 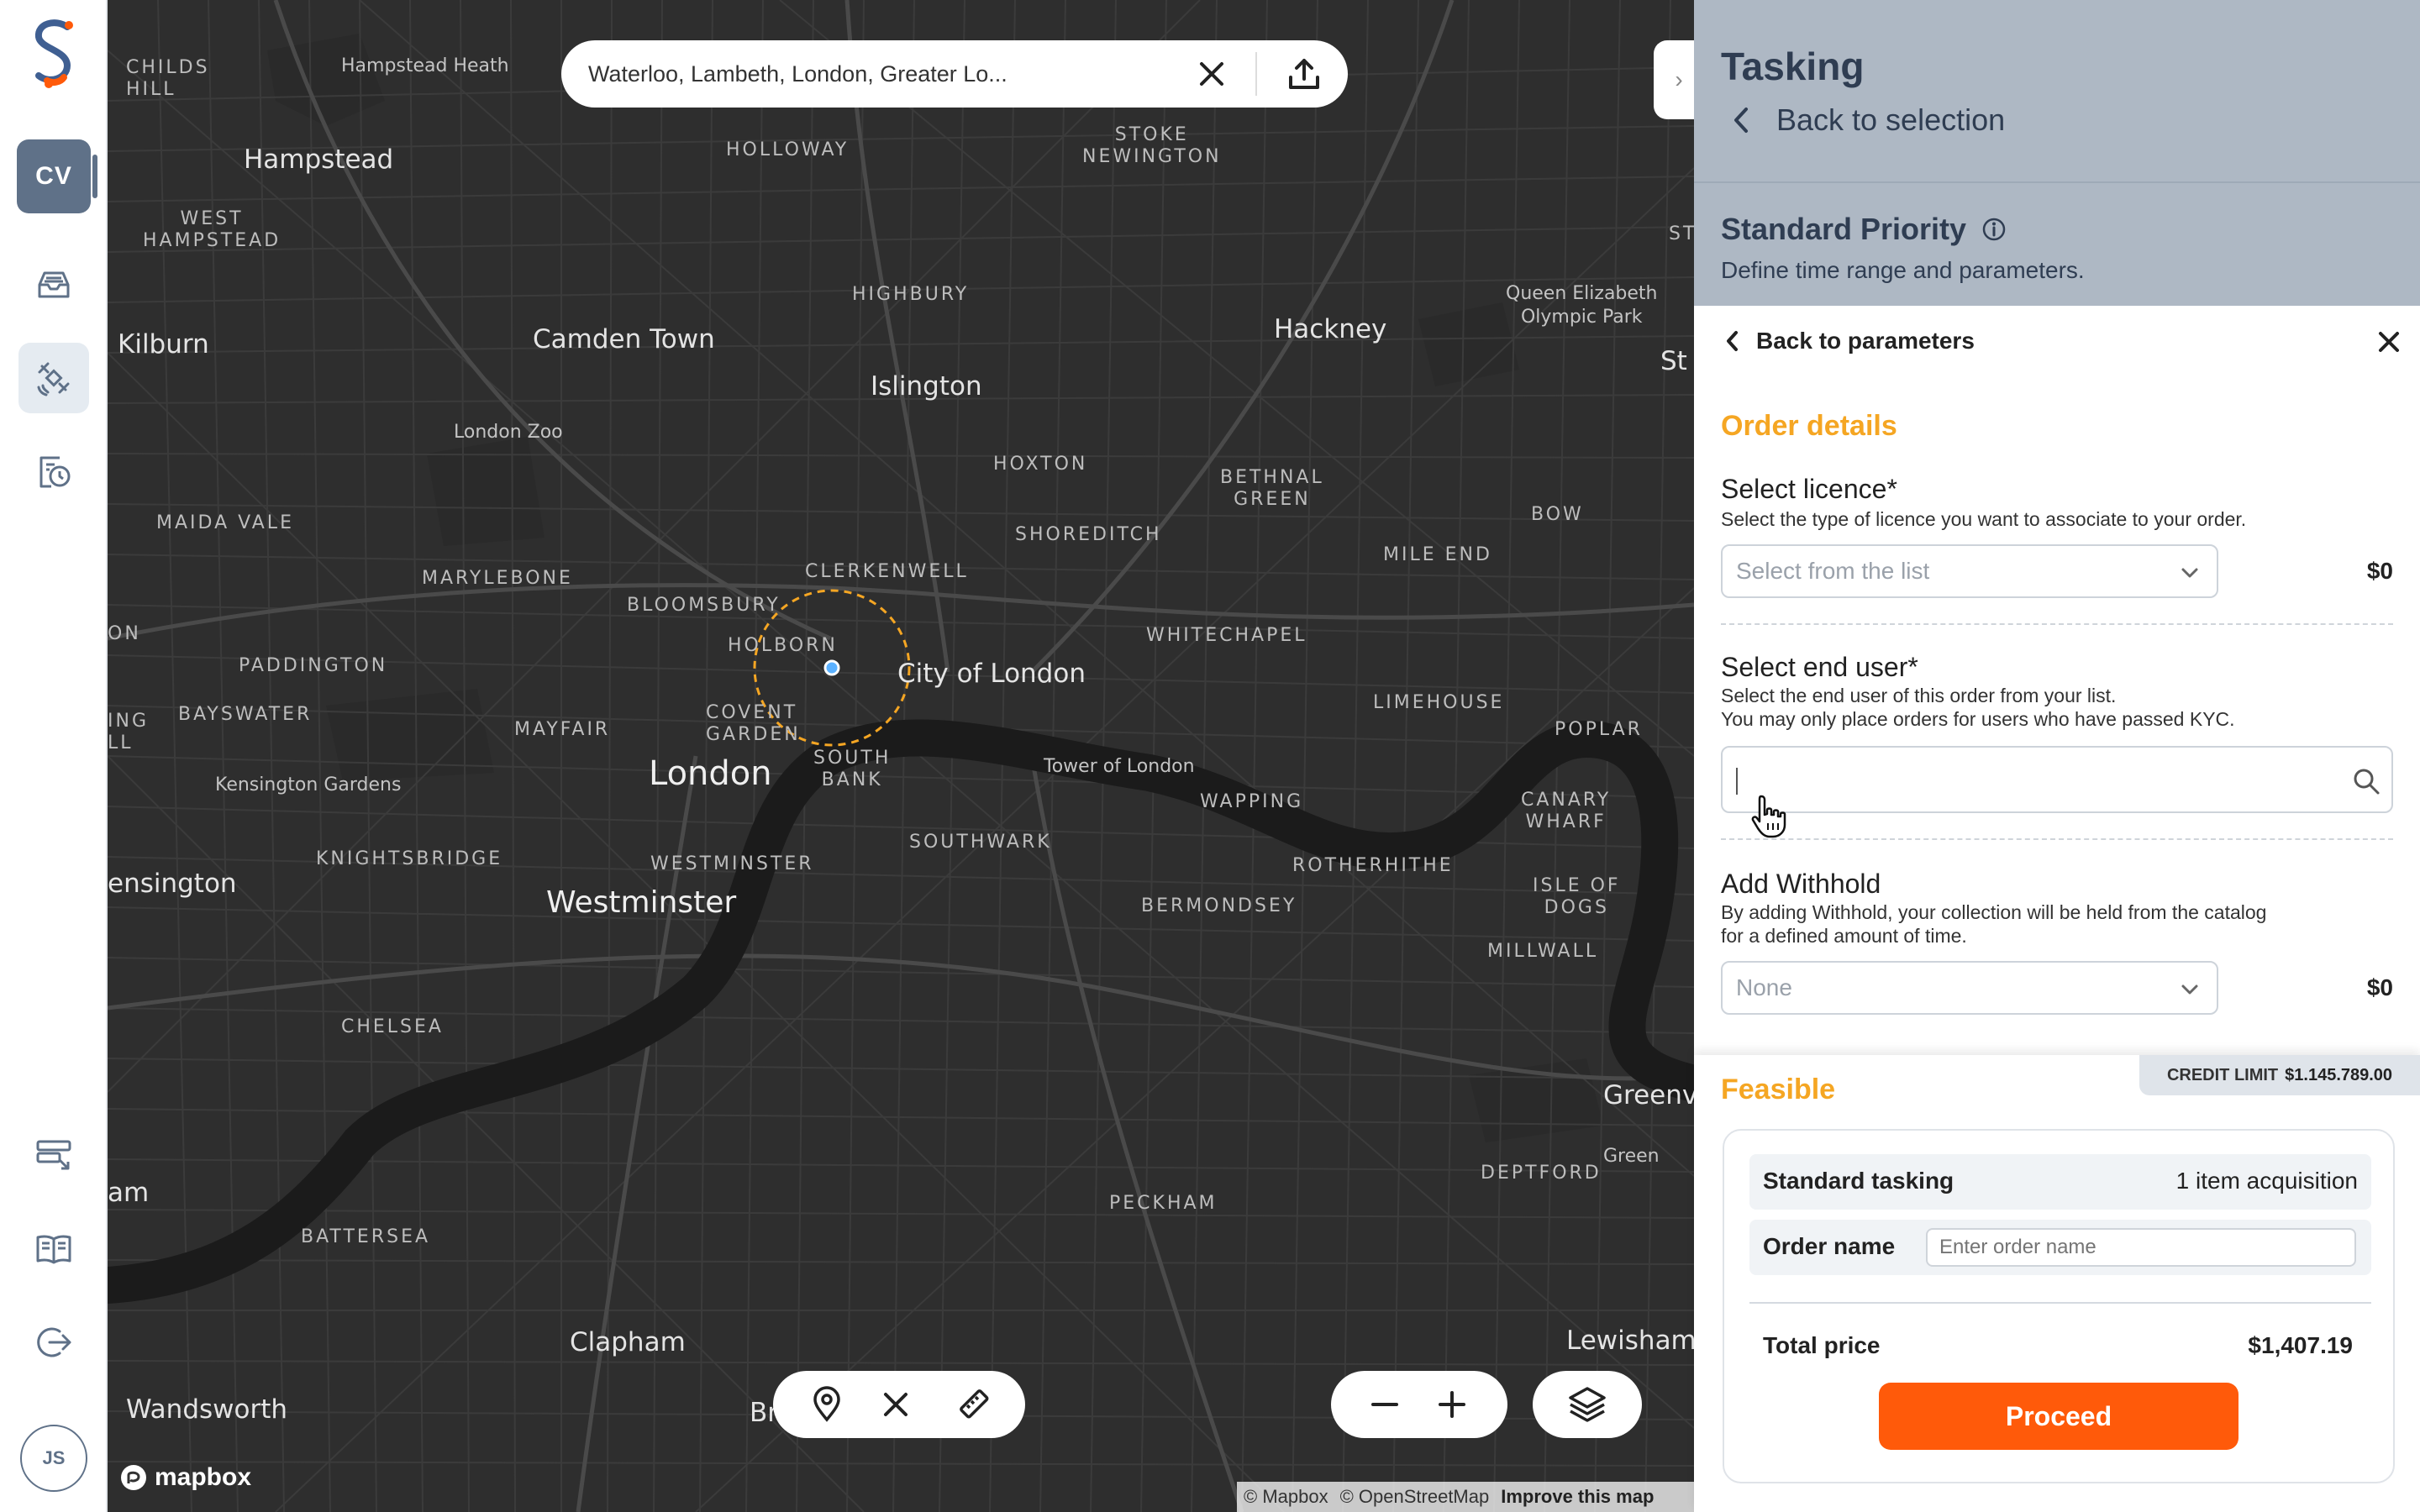 What do you see at coordinates (710, 773) in the screenshot?
I see `map-label: London` at bounding box center [710, 773].